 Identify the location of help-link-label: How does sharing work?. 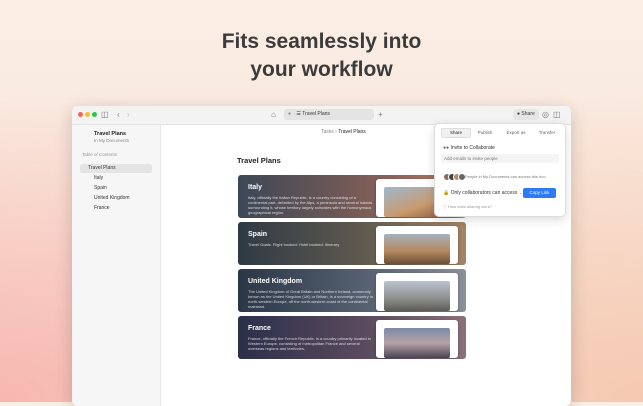
(470, 206).